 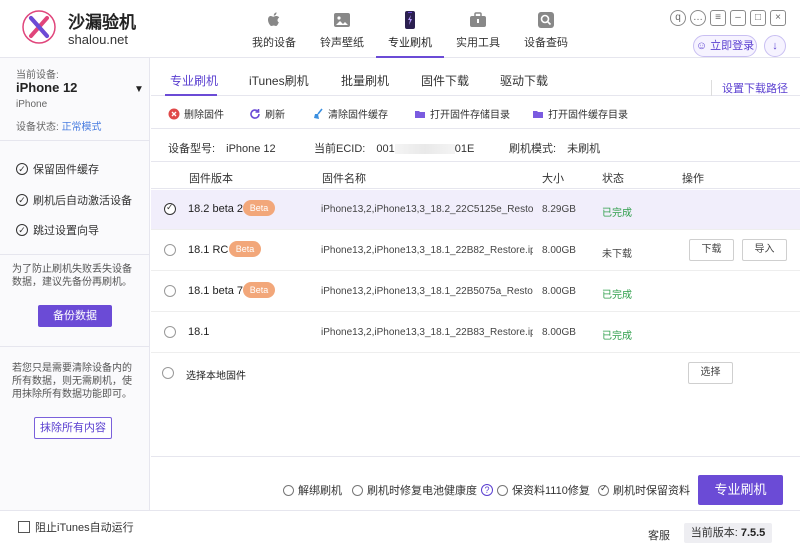 What do you see at coordinates (24, 527) in the screenshot?
I see `checkbox-icon` at bounding box center [24, 527].